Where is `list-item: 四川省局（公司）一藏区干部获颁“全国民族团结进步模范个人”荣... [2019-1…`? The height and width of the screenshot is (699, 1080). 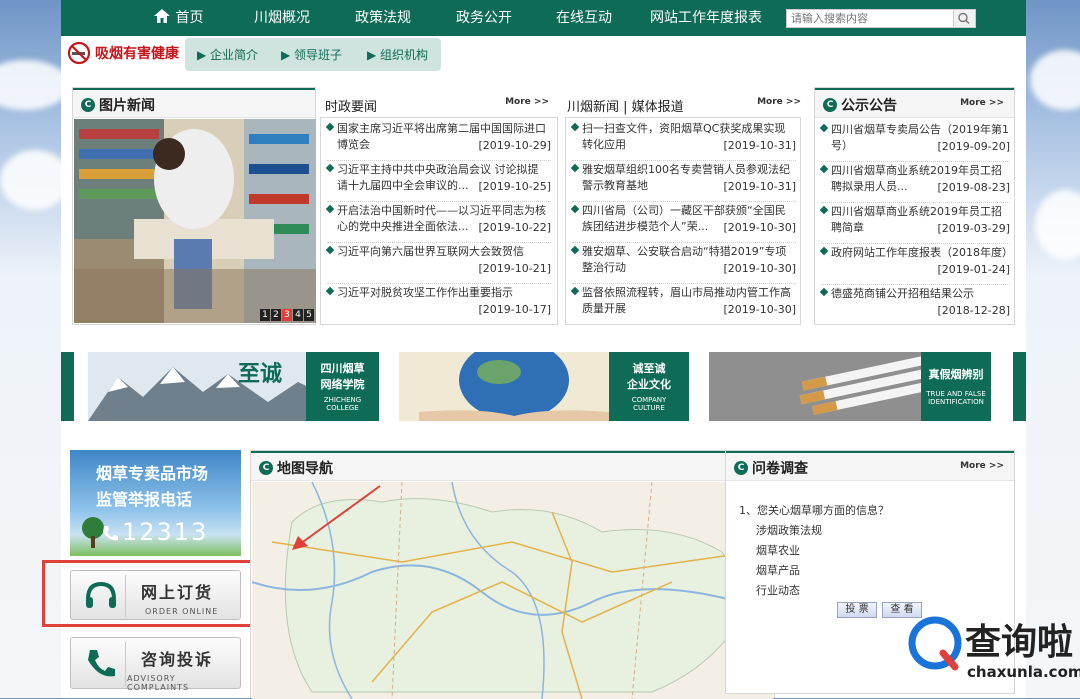
list-item: 四川省局（公司）一藏区干部获颁“全国民族团结进步模范个人”荣... [2019-1… is located at coordinates (683, 222).